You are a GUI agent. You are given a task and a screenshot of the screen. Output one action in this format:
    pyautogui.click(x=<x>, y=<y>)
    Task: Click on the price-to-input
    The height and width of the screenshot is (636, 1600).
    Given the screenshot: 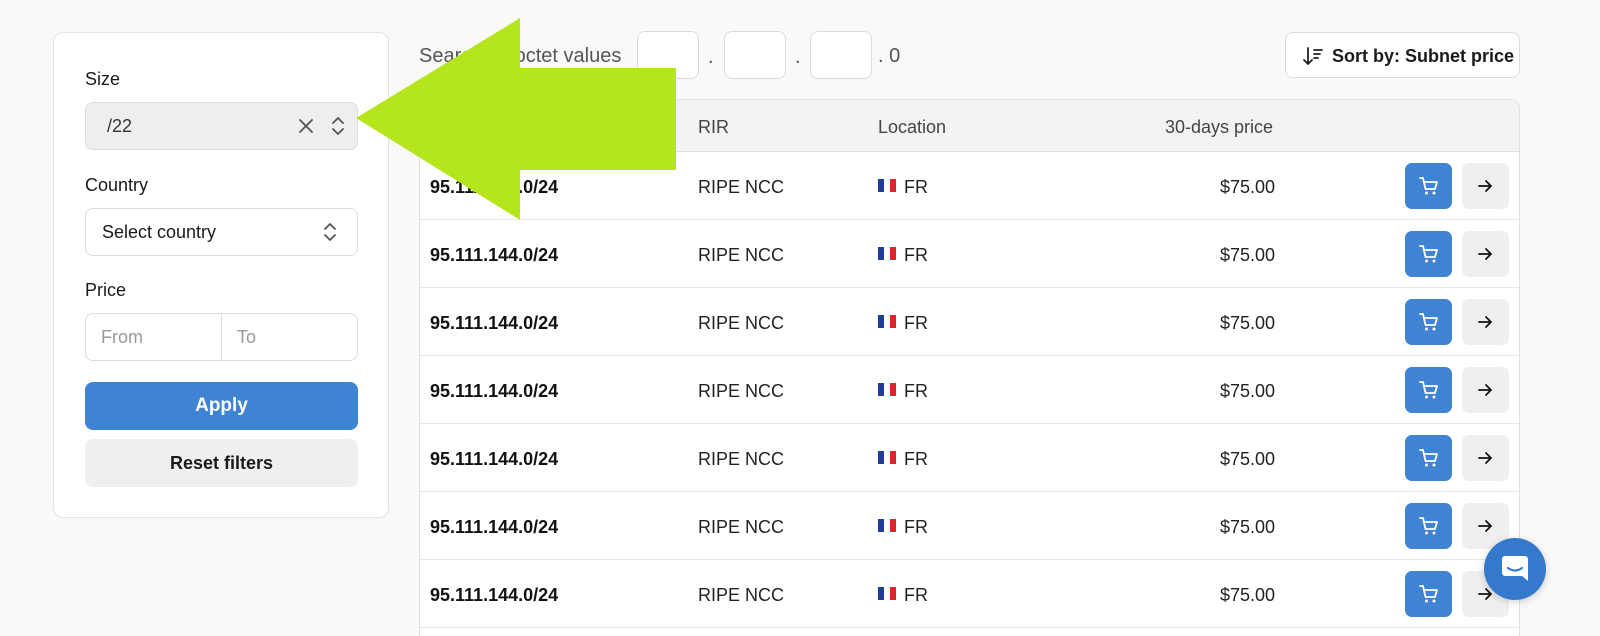 What is the action you would take?
    pyautogui.click(x=289, y=337)
    